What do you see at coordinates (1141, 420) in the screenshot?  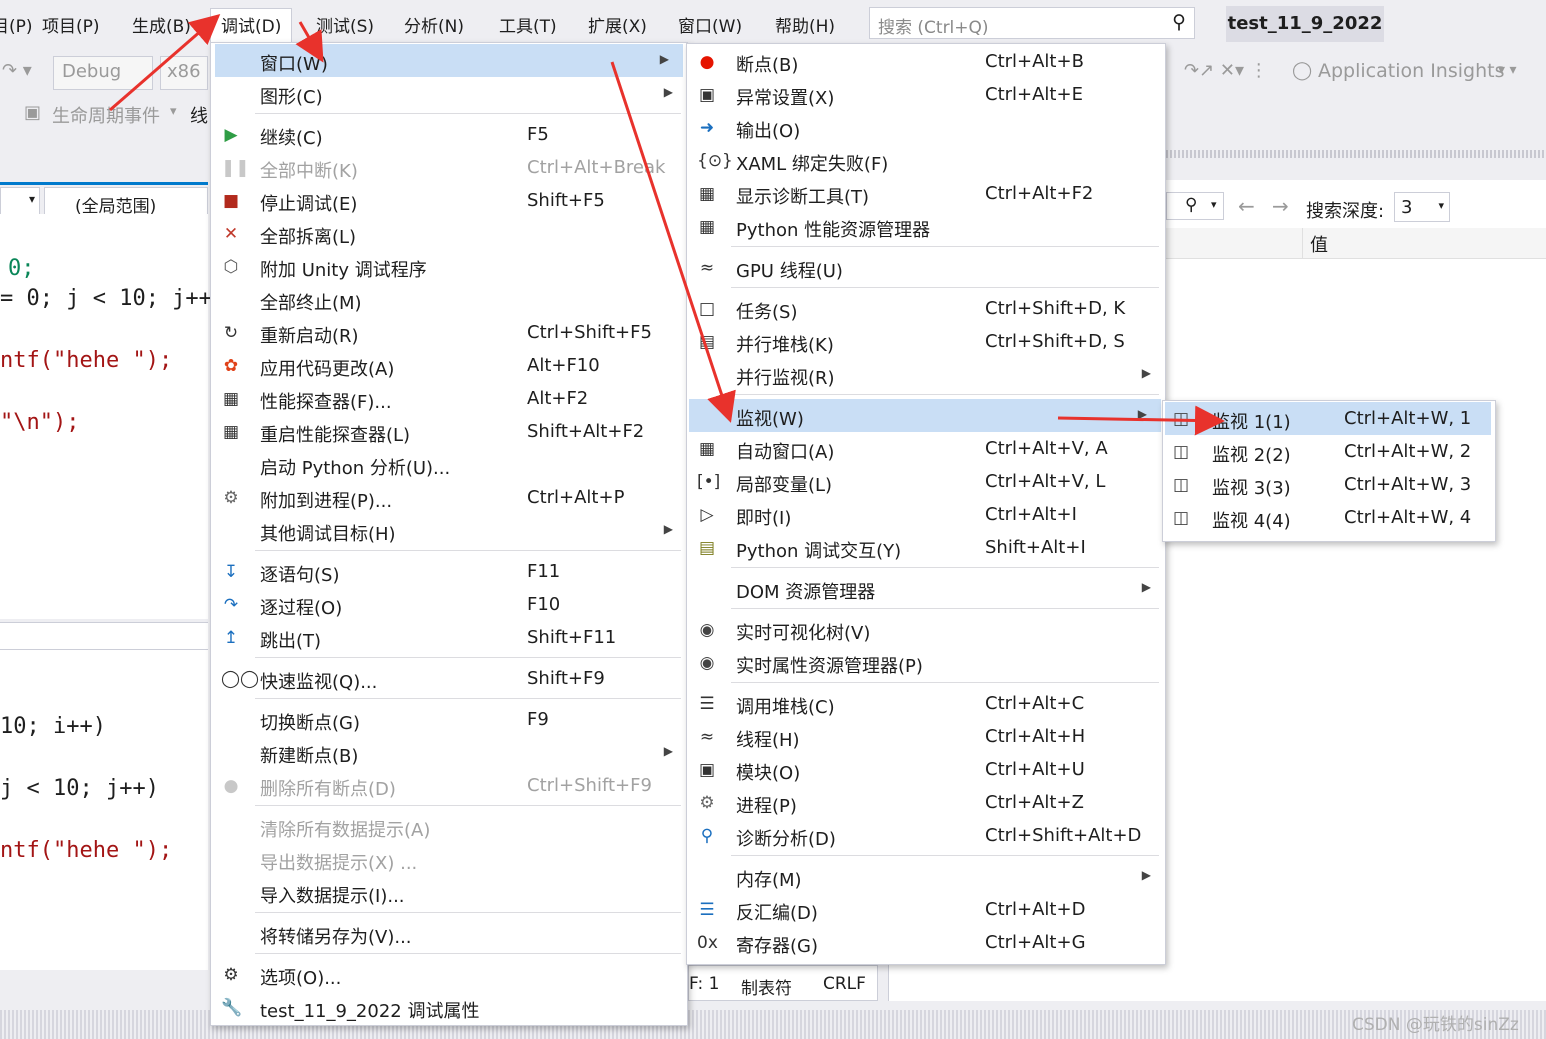 I see `arrow-to-watch1` at bounding box center [1141, 420].